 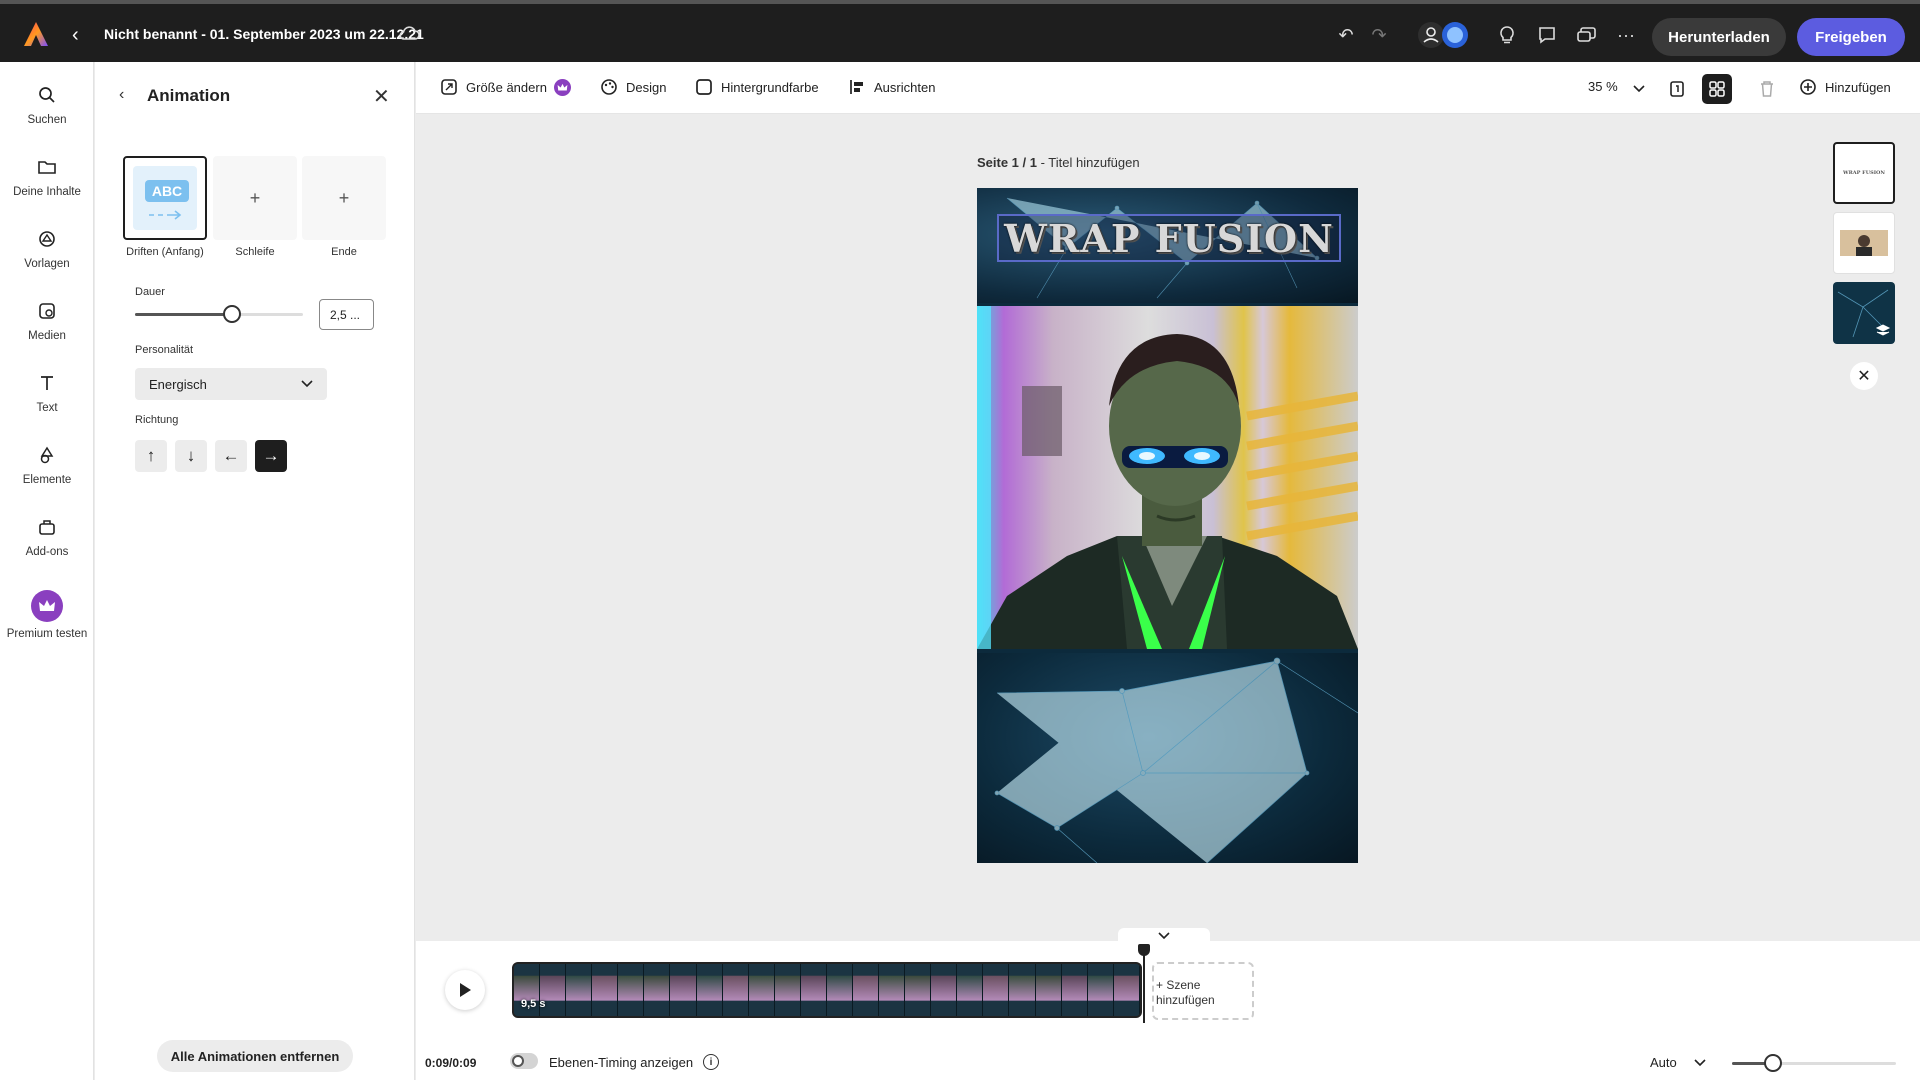 I want to click on add-scene-label: + Szene, so click(x=1178, y=985).